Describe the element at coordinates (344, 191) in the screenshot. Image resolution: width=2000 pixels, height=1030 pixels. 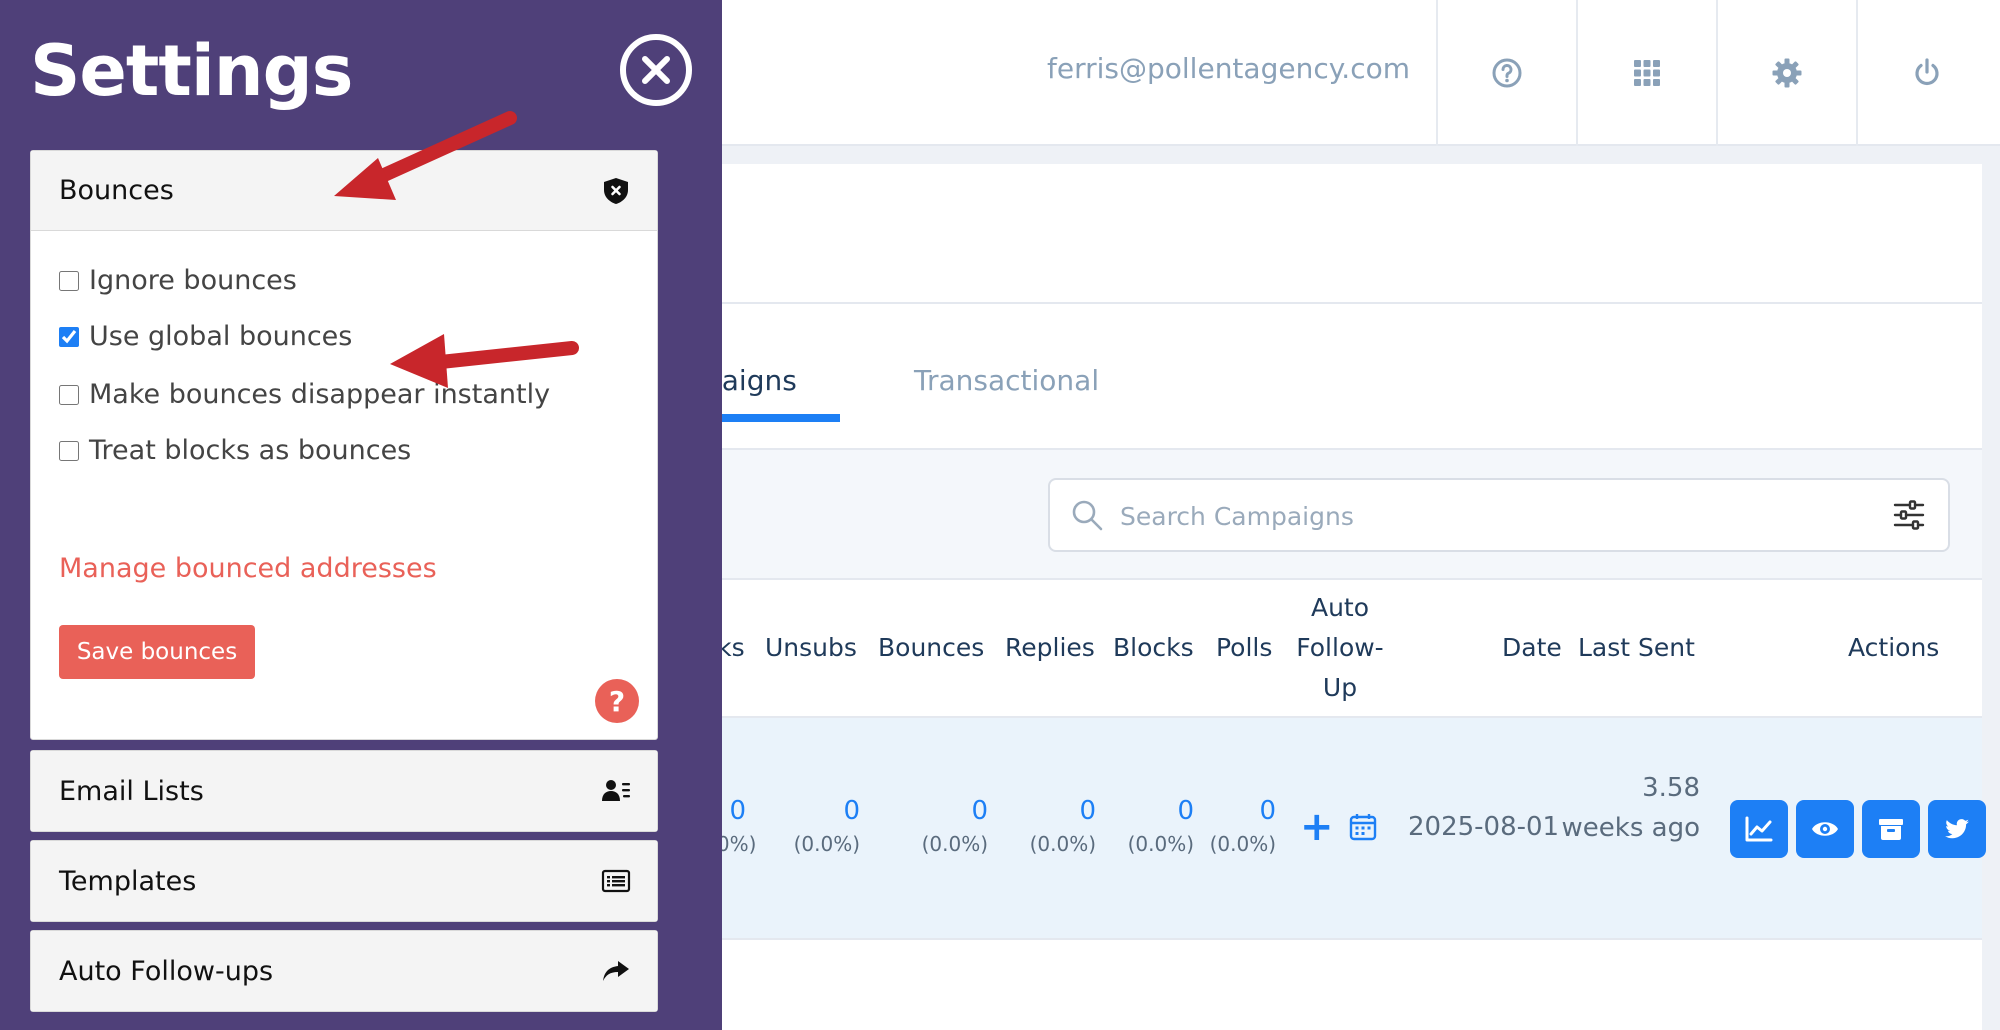
I see `bounces-section-header: Bounces` at that location.